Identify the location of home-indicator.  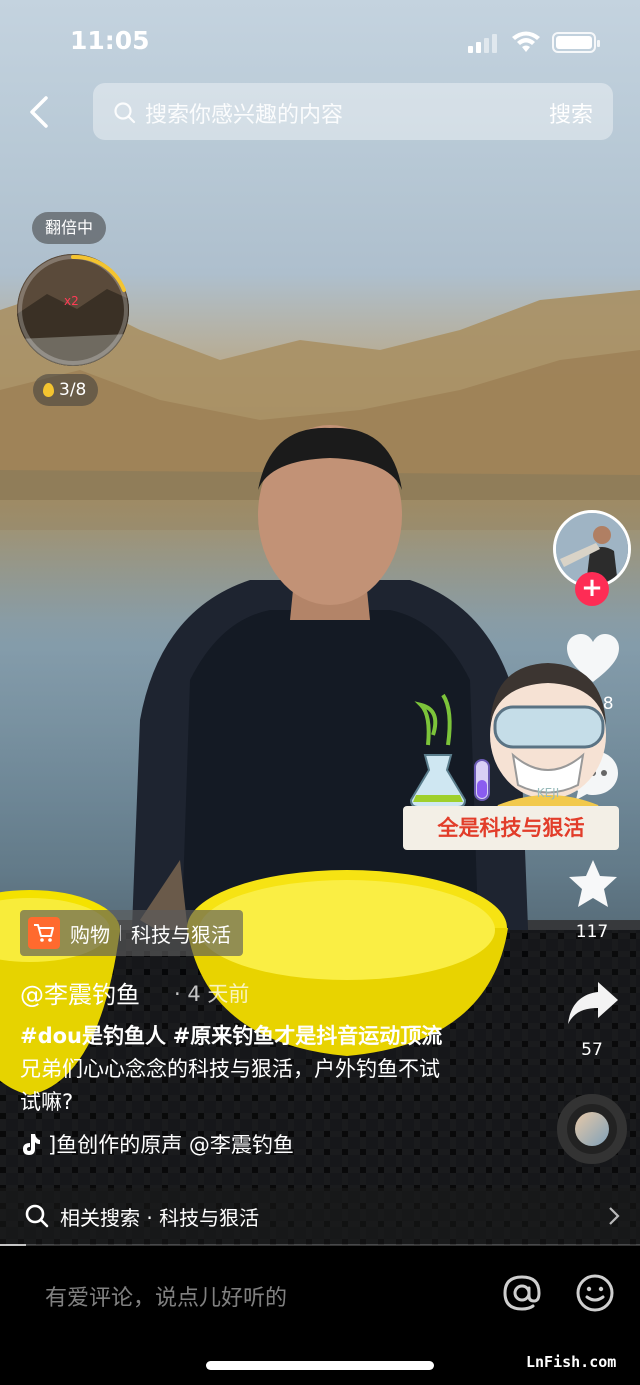
(320, 1365).